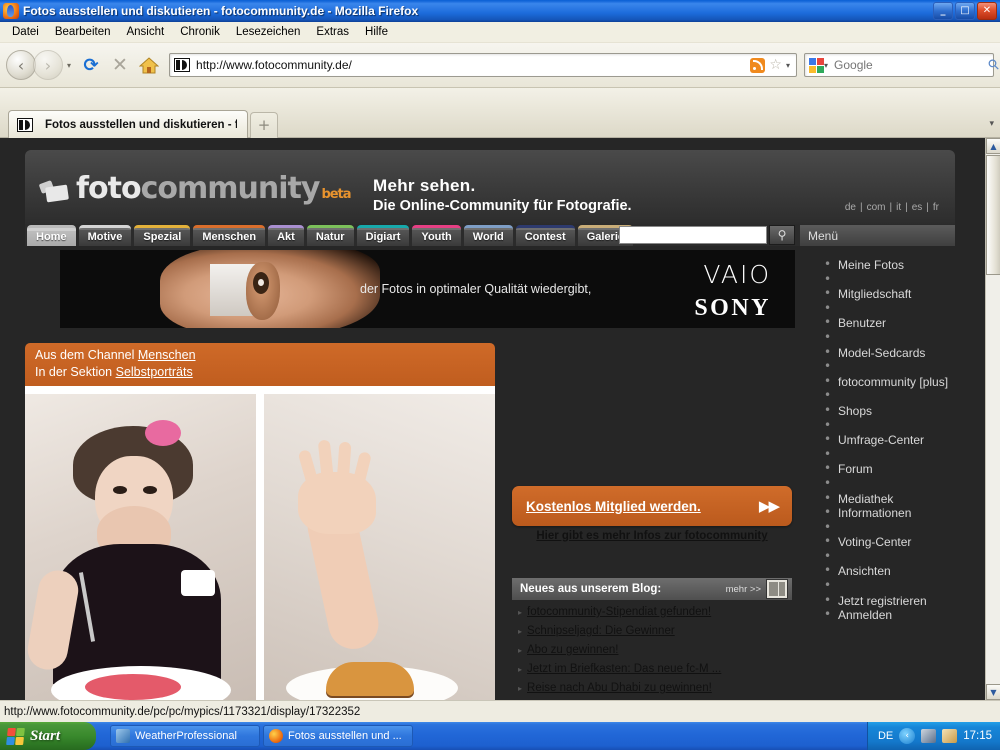 The height and width of the screenshot is (750, 1000). I want to click on menu-item-hilfe: Hilfe, so click(376, 32).